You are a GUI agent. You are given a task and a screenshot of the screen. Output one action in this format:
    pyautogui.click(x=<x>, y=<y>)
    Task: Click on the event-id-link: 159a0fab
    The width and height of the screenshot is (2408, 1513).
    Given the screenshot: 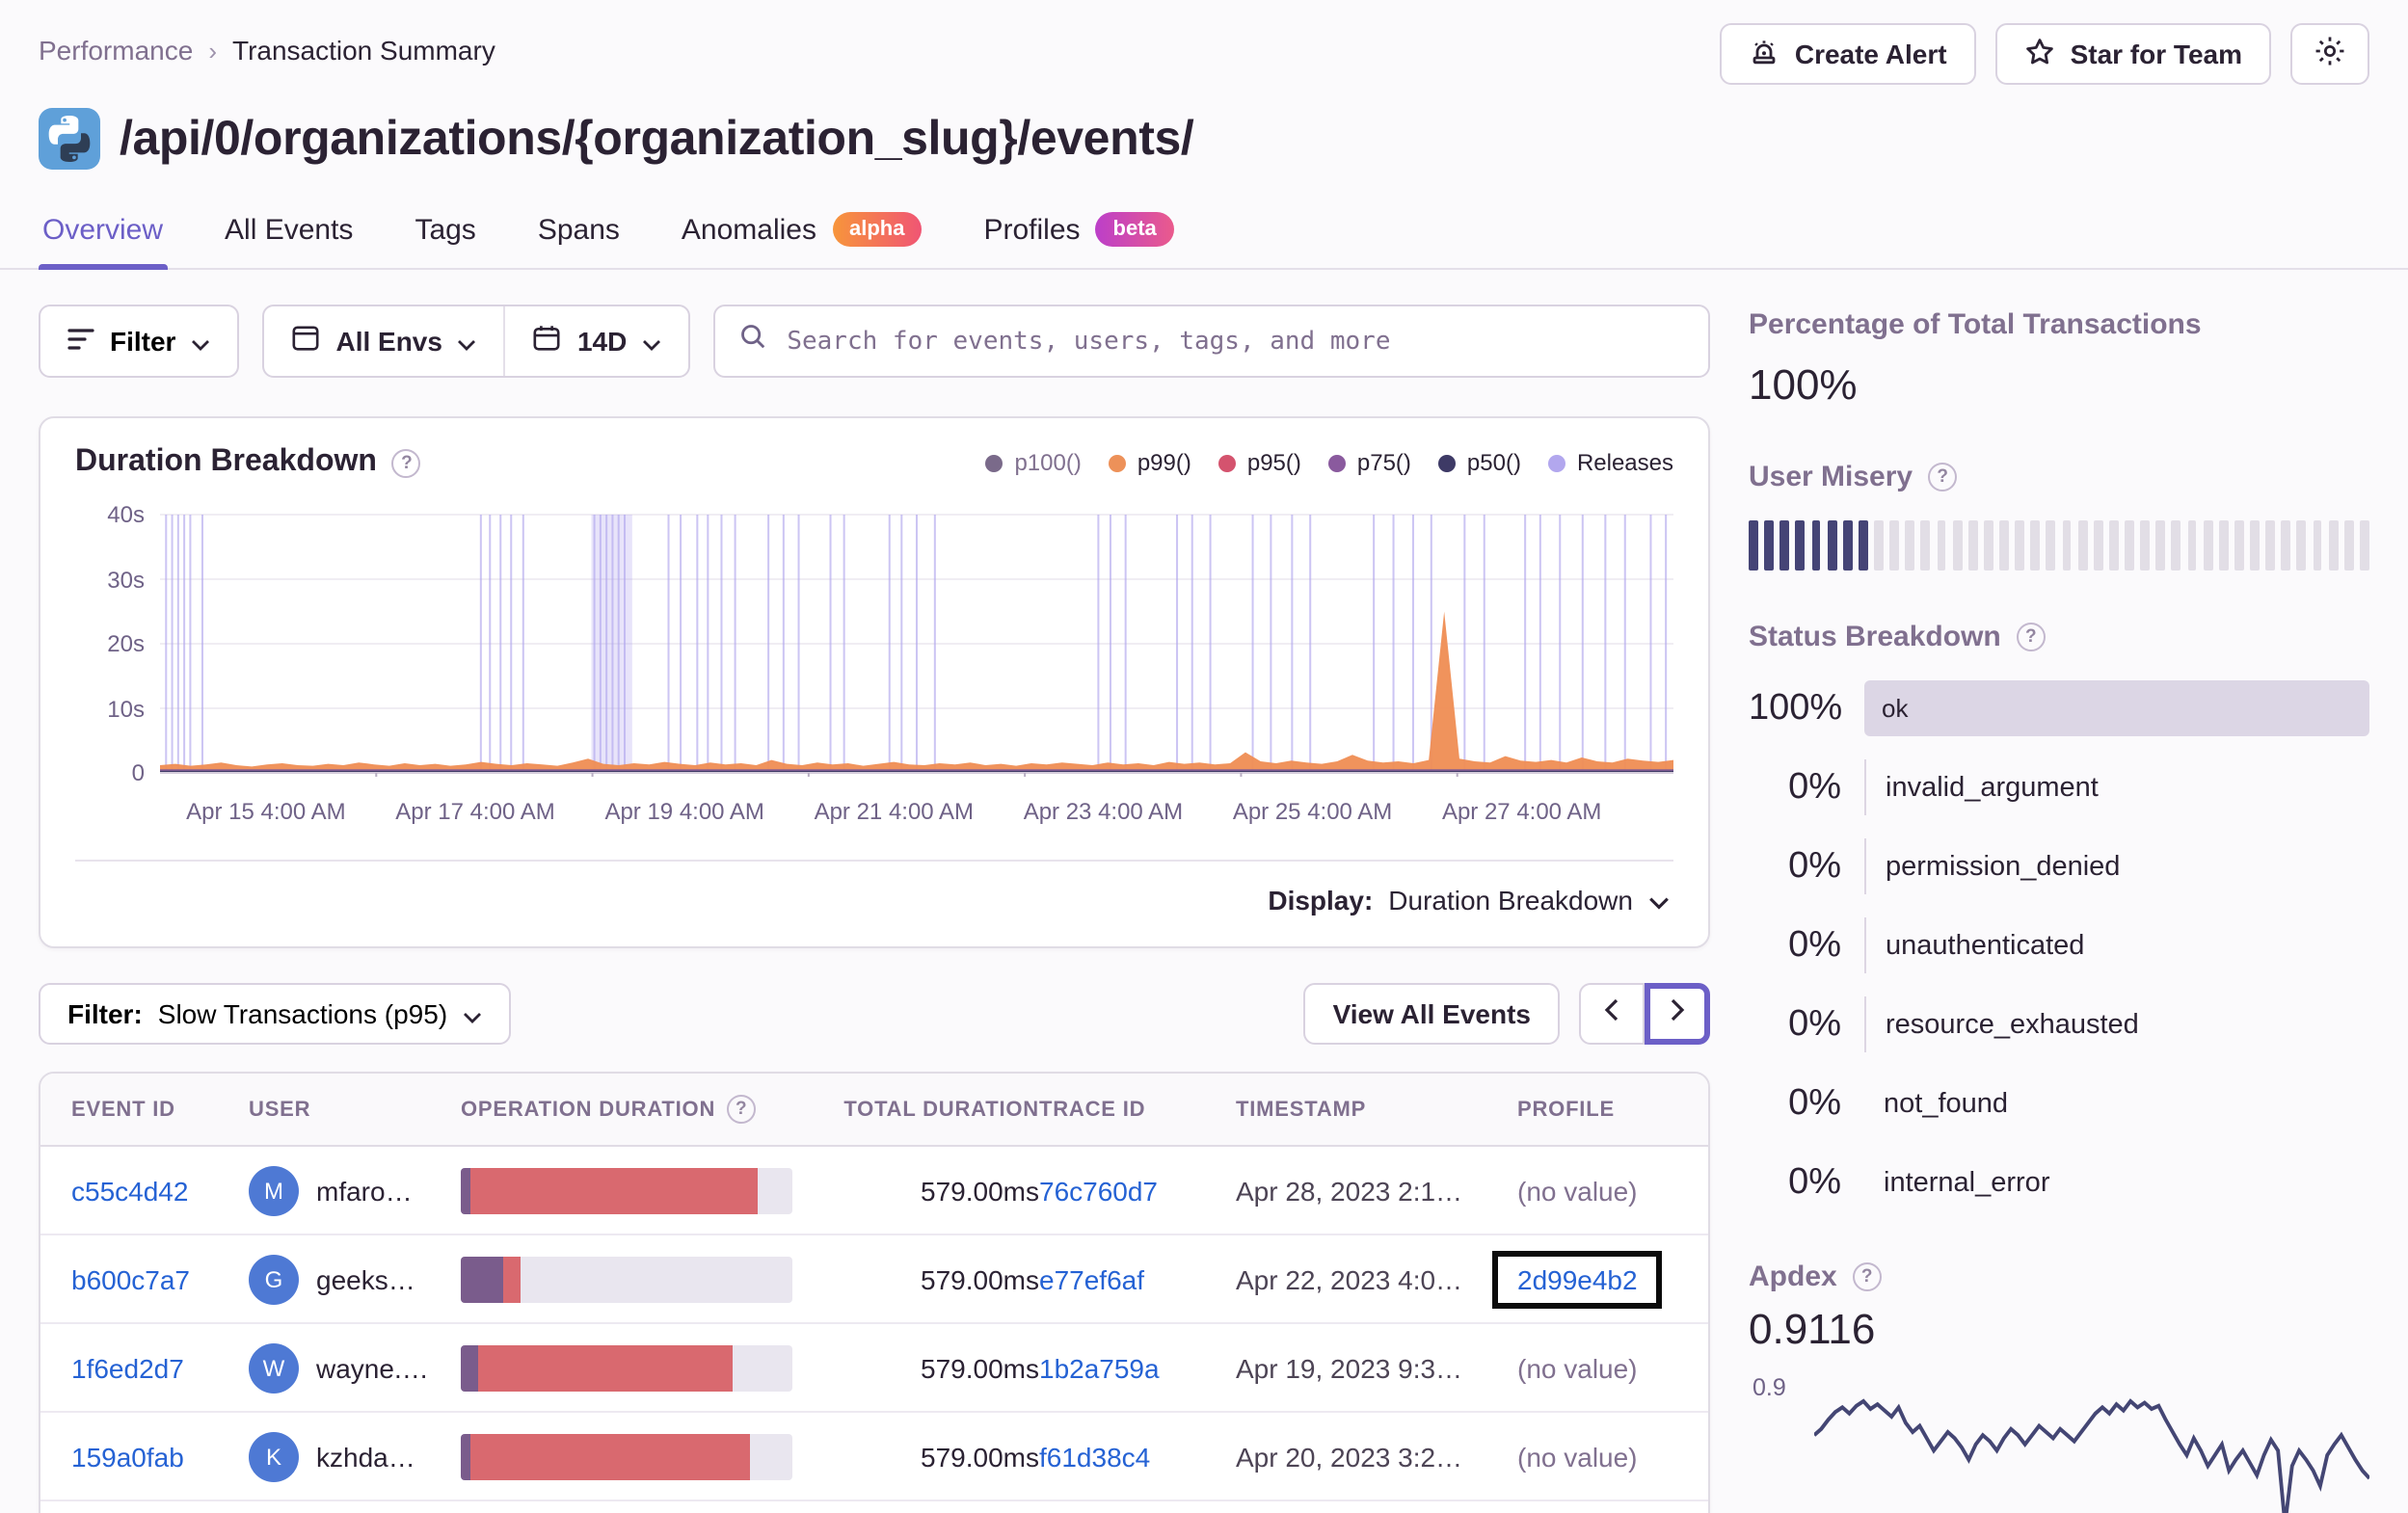 What is the action you would take?
    pyautogui.click(x=127, y=1456)
    